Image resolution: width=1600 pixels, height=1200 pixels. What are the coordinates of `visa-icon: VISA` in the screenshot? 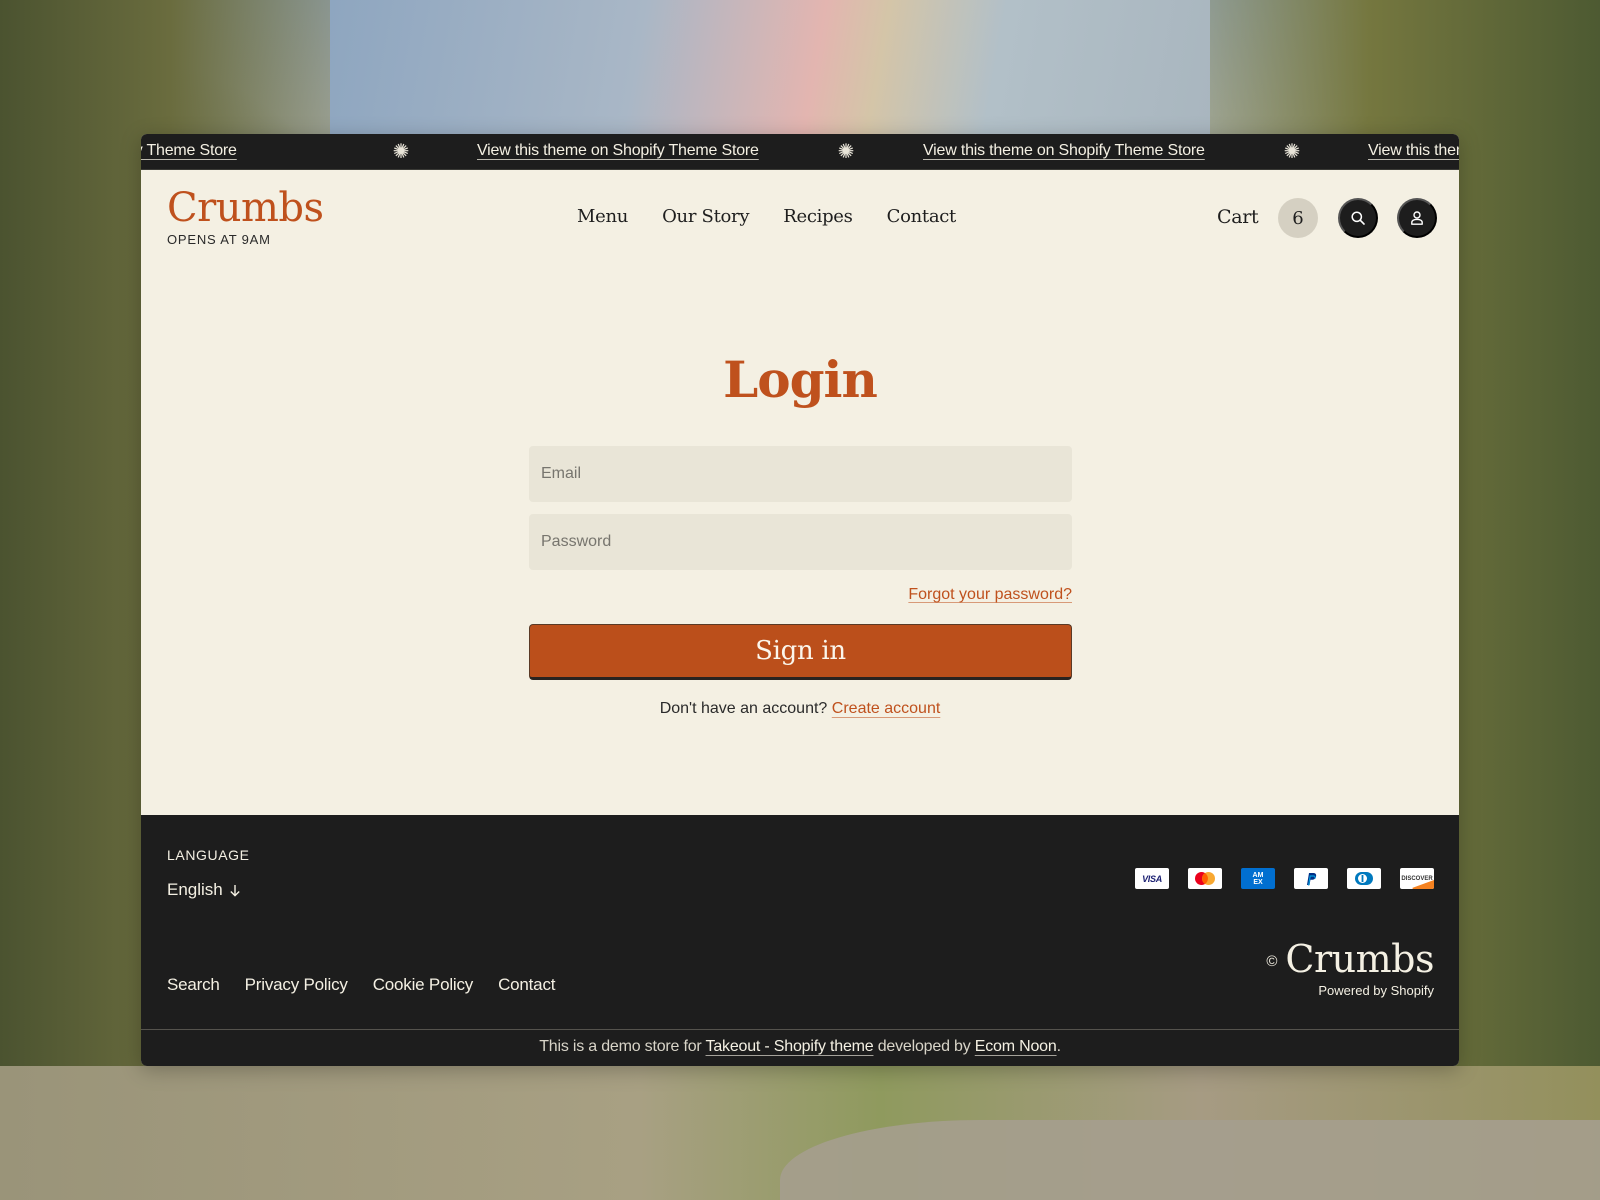 It's located at (1152, 878).